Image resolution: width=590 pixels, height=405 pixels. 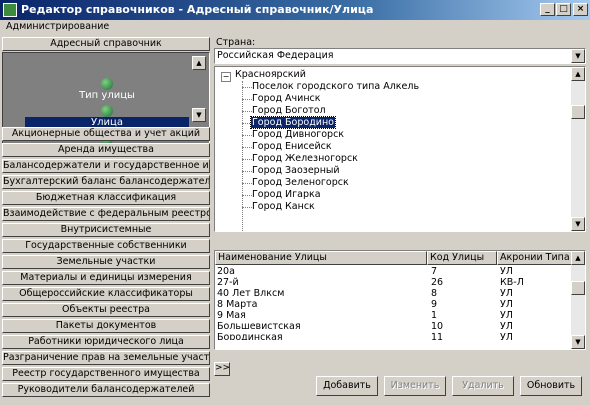 What do you see at coordinates (106, 230) in the screenshot?
I see `category-button: Внутрисистемные` at bounding box center [106, 230].